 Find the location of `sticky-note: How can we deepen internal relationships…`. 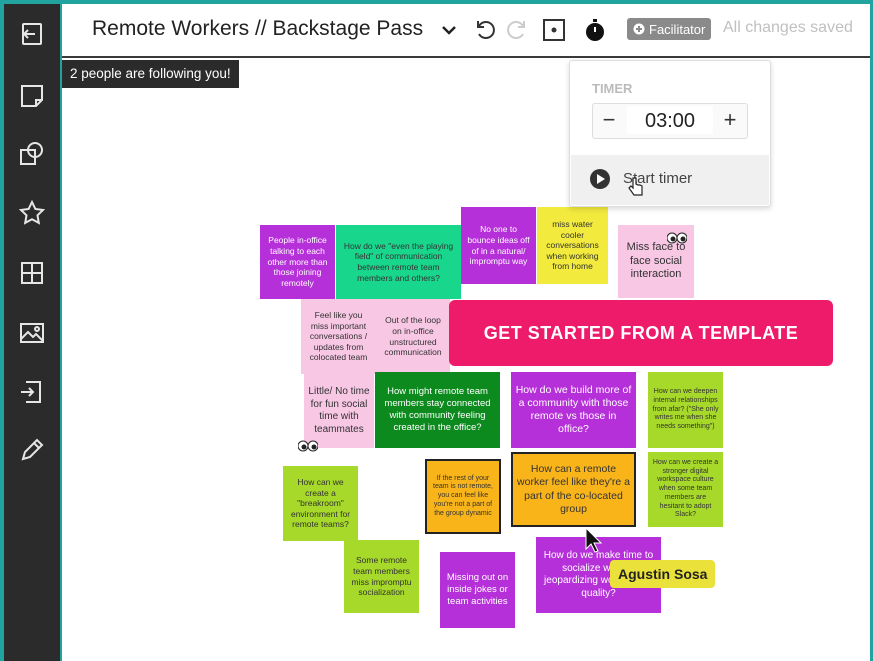

sticky-note: How can we deepen internal relationships… is located at coordinates (685, 410).